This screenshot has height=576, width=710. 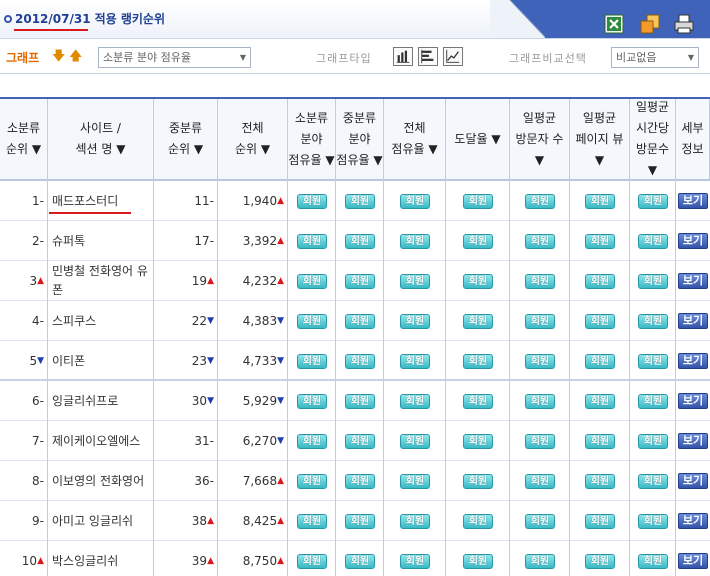 What do you see at coordinates (428, 56) in the screenshot?
I see `horizontal-bar-chart-icon` at bounding box center [428, 56].